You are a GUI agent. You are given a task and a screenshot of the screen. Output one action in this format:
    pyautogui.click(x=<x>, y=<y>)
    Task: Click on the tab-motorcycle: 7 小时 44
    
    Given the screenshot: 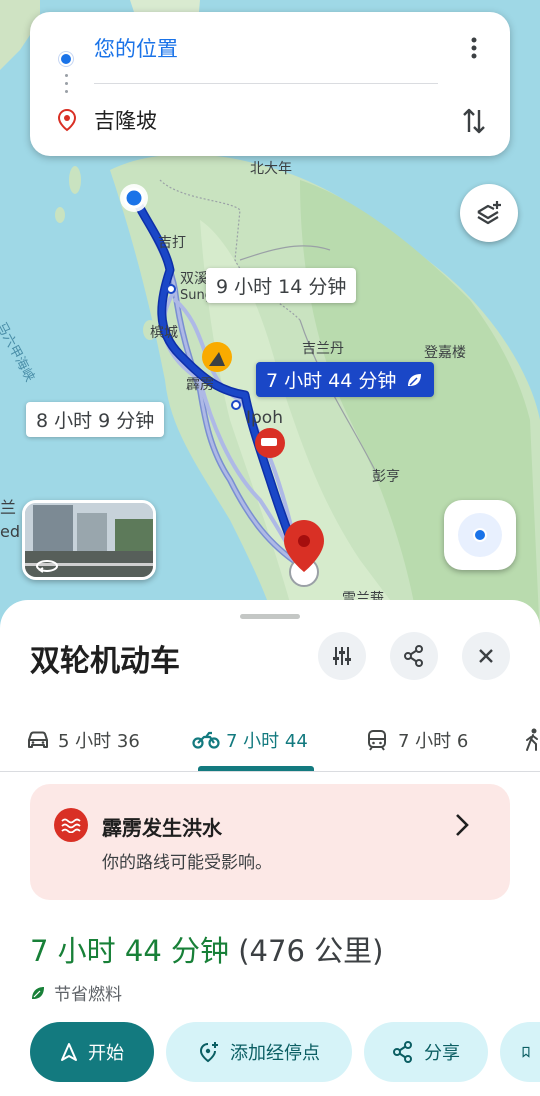 What is the action you would take?
    pyautogui.click(x=250, y=740)
    